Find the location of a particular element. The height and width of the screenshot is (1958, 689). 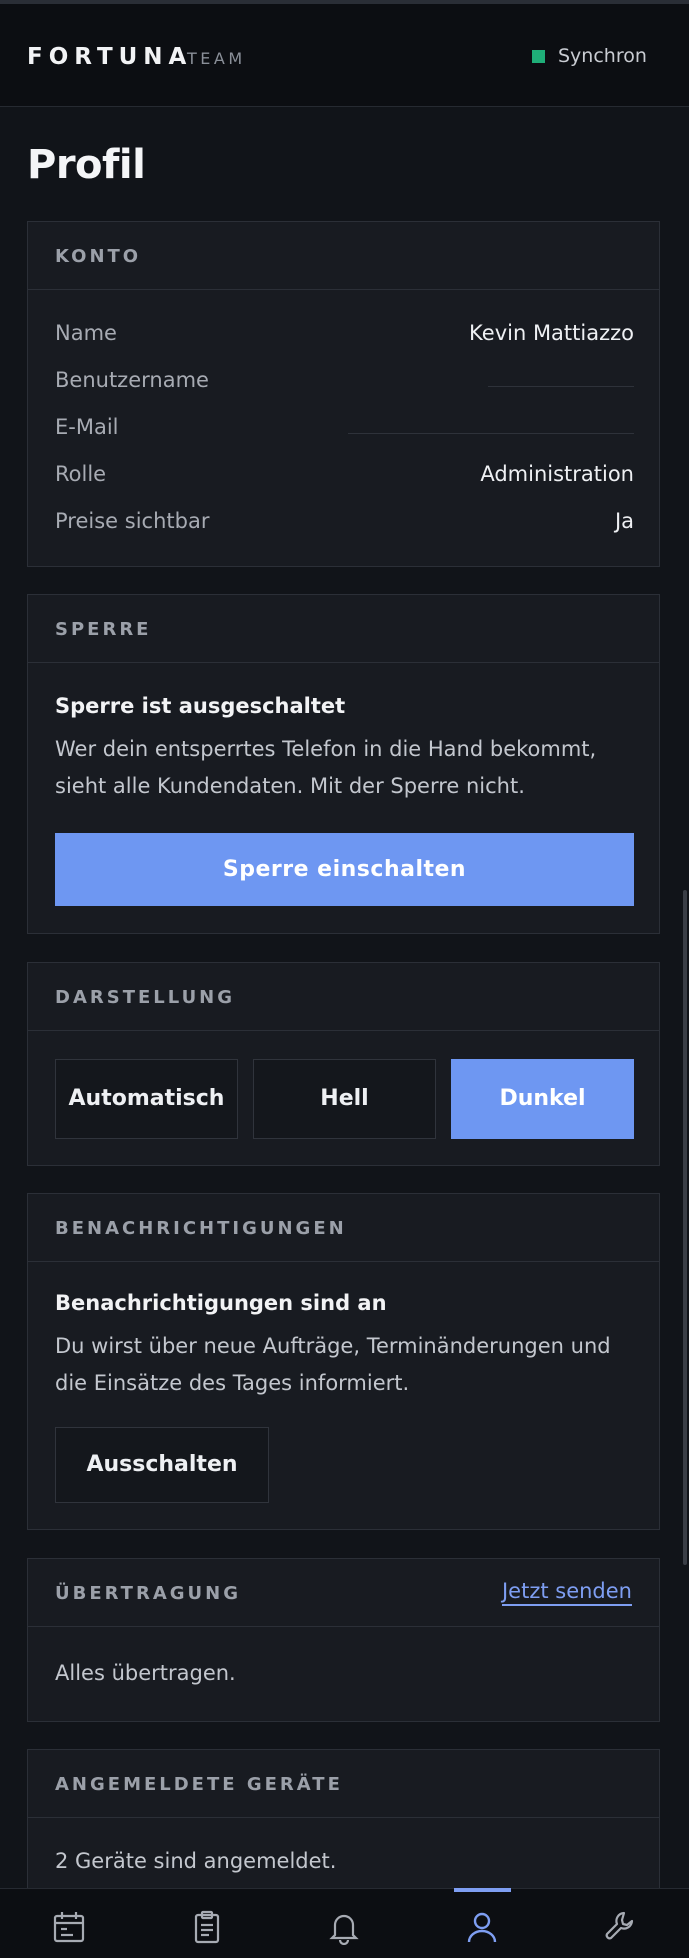

konto-card-header: KONTO is located at coordinates (343, 256).